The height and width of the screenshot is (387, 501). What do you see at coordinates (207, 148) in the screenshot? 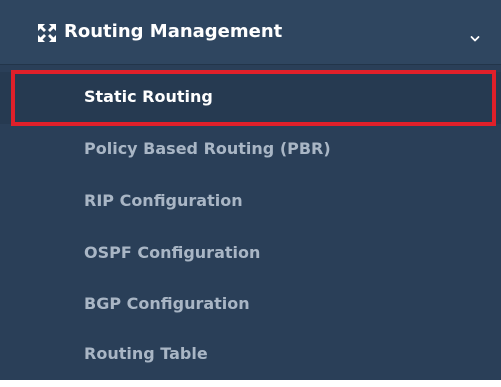
I see `menu-item-label: Policy Based Routing (PBR)` at bounding box center [207, 148].